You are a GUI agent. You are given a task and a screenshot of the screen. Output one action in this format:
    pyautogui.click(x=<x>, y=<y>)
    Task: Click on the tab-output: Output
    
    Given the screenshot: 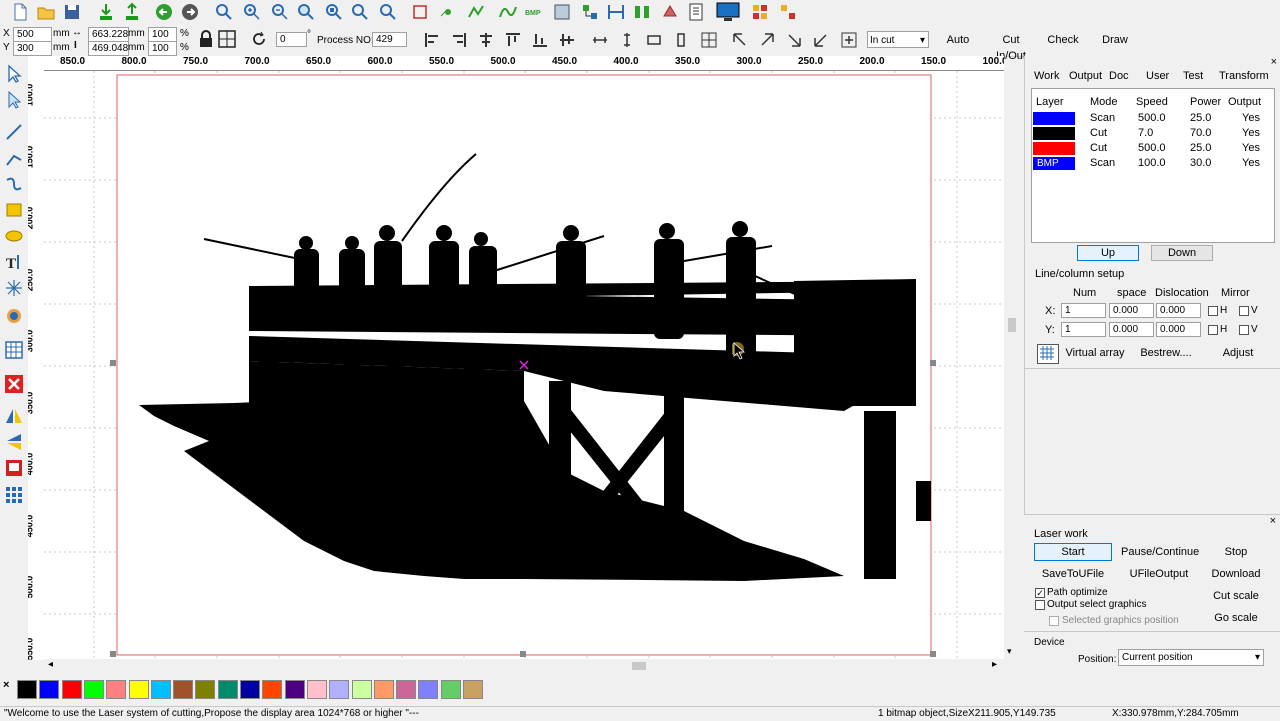 What is the action you would take?
    pyautogui.click(x=1085, y=76)
    